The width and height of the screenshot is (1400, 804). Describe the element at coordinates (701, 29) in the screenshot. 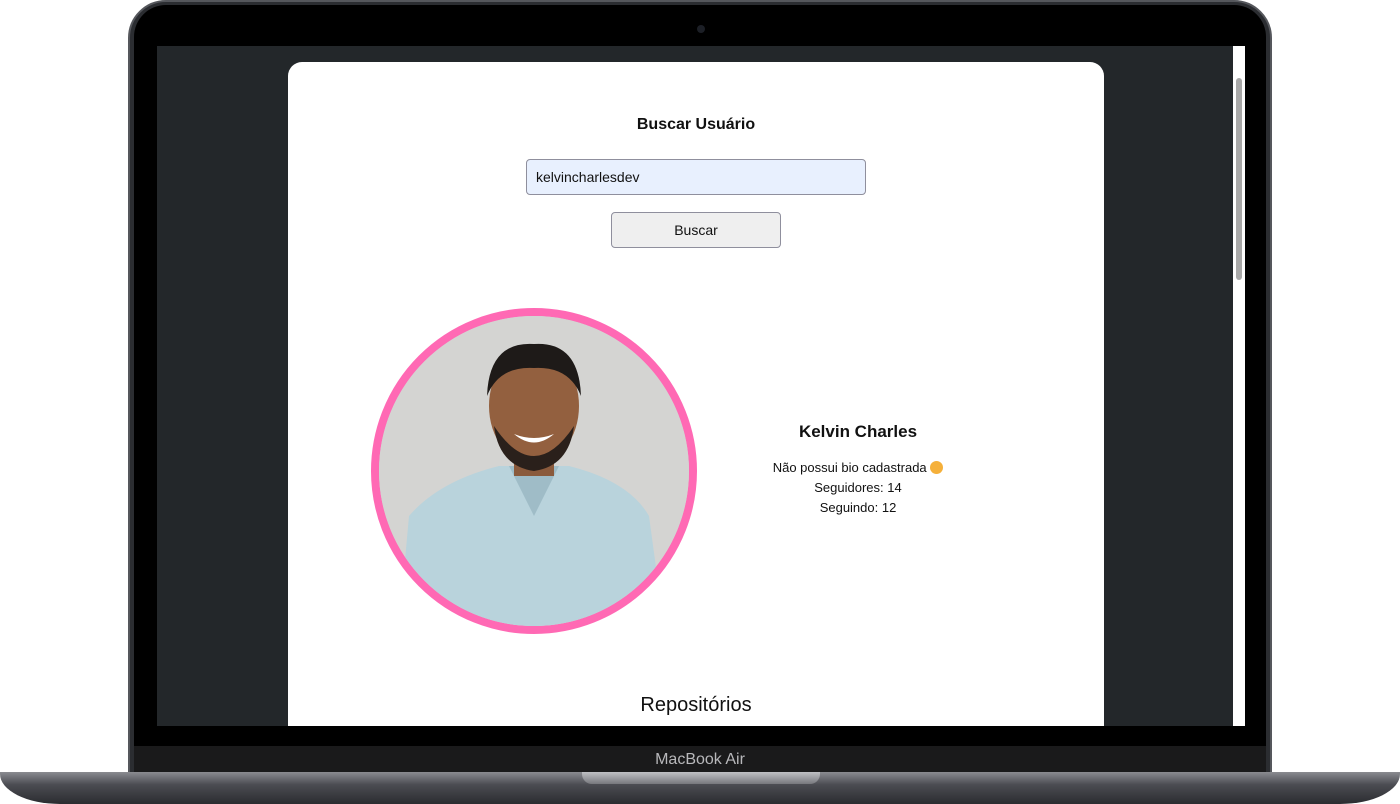

I see `camera-icon` at that location.